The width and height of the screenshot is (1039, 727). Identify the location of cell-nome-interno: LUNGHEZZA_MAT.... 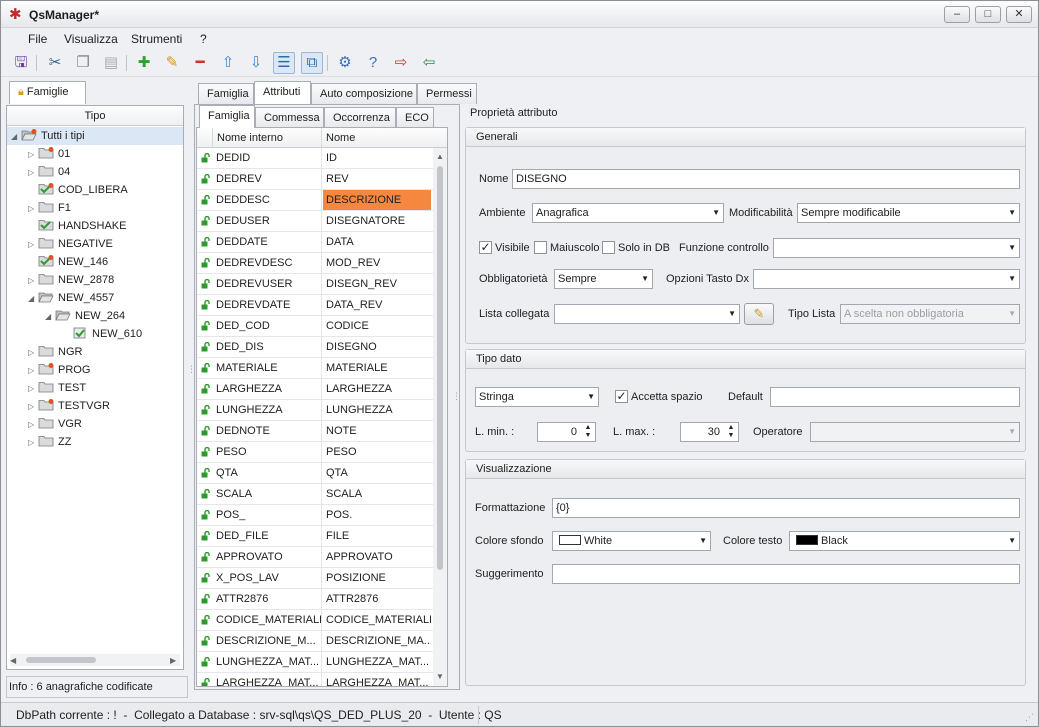
(267, 662).